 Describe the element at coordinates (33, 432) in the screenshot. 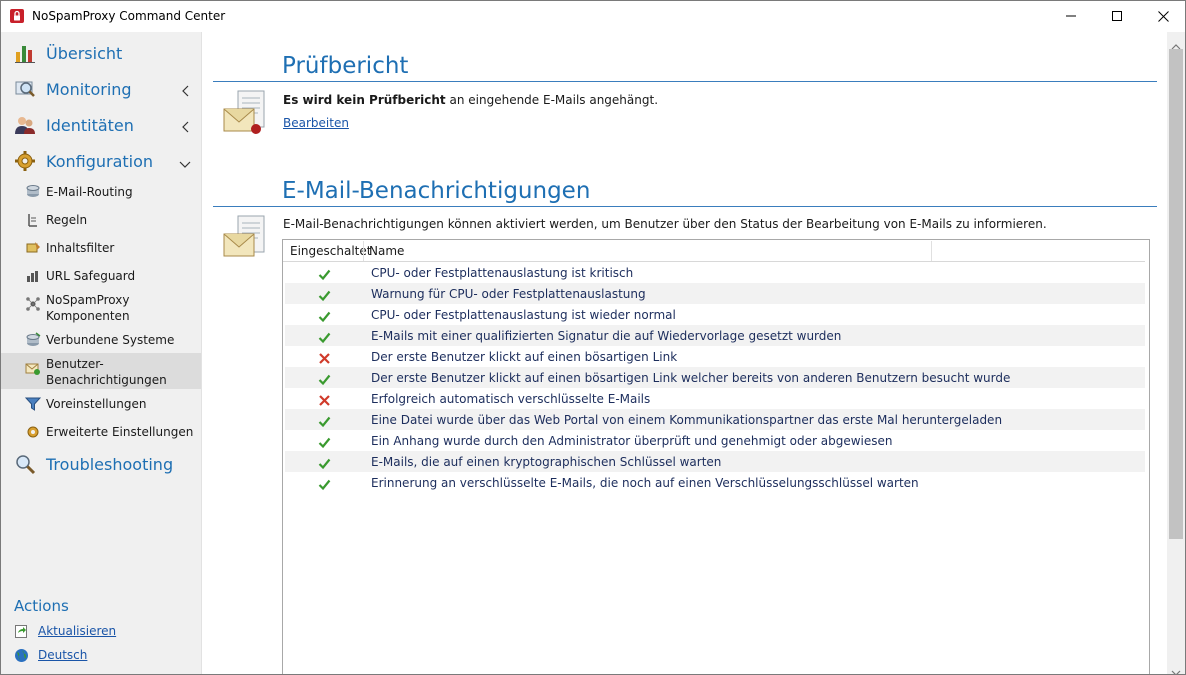

I see `advanced-settings-icon` at that location.